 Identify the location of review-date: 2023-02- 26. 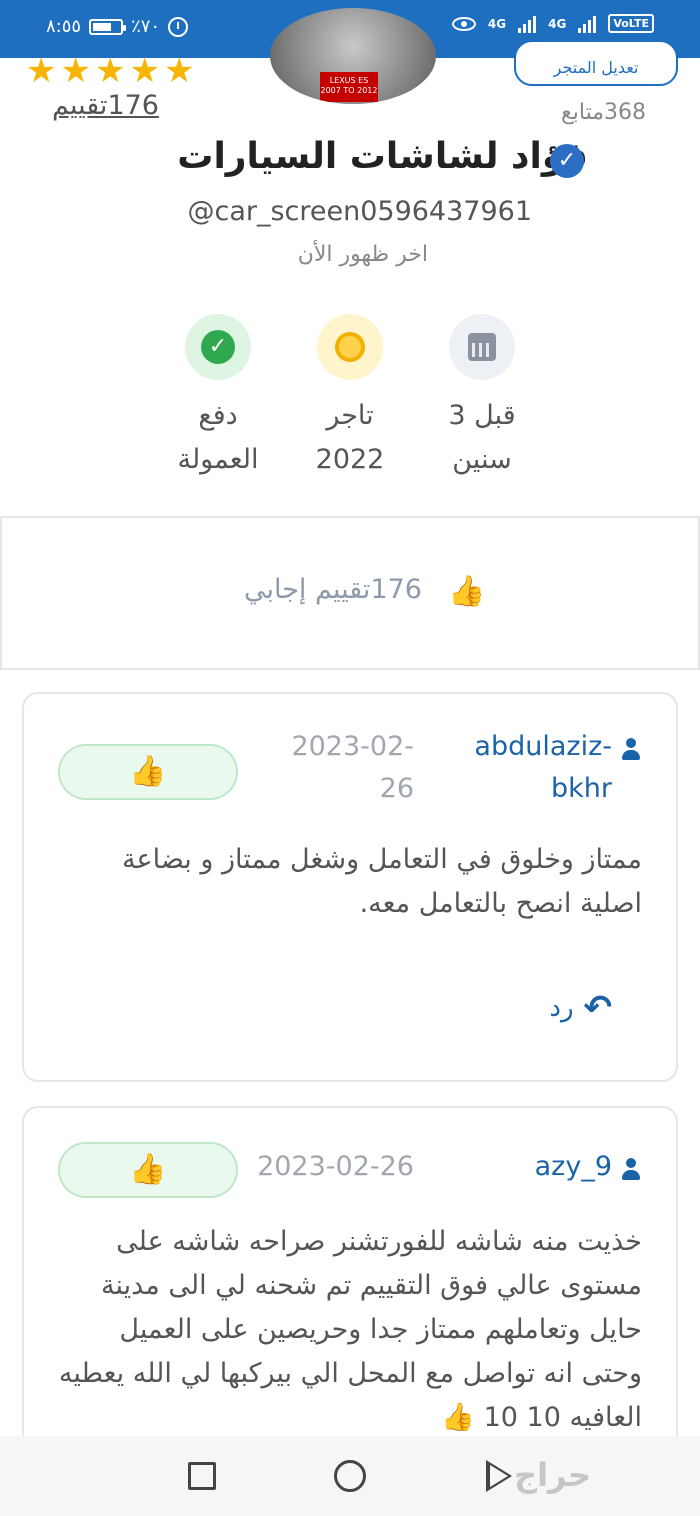
(352, 768).